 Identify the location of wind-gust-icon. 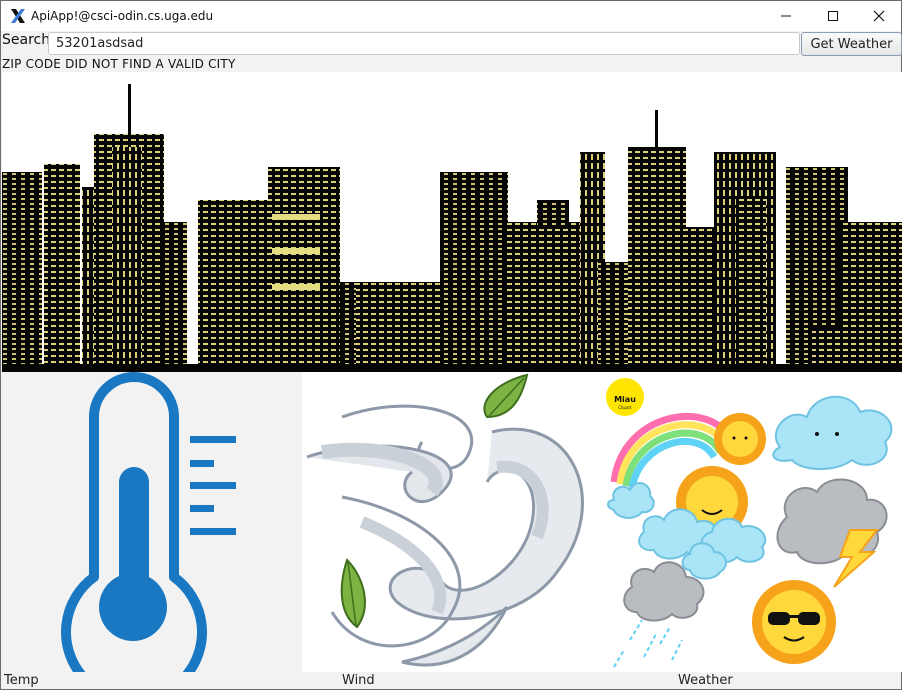
(445, 520).